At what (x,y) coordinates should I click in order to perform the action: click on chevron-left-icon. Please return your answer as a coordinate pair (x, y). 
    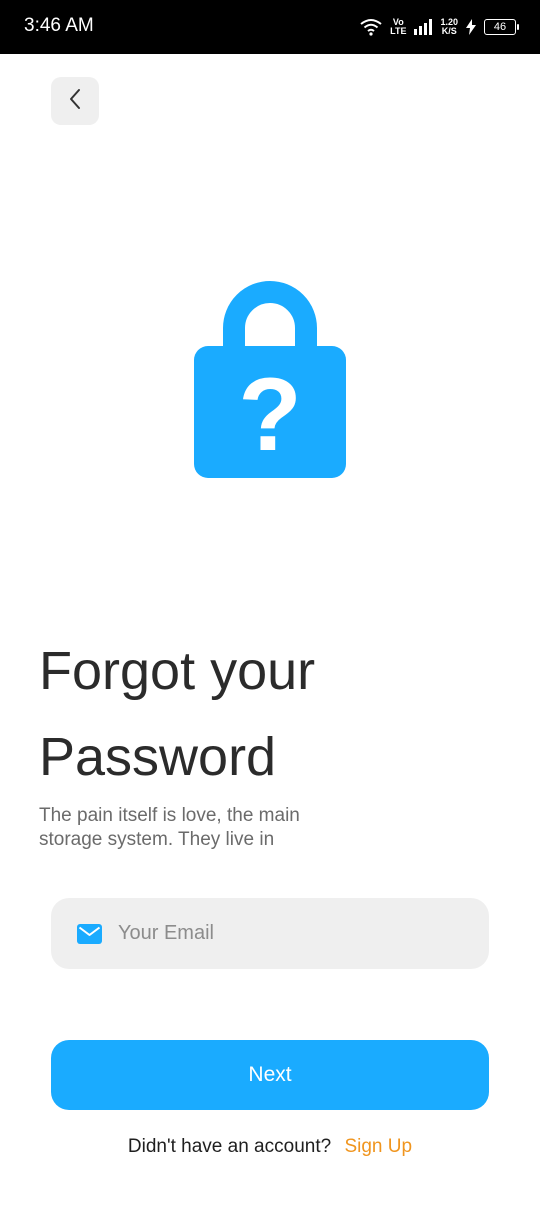
    Looking at the image, I should click on (75, 101).